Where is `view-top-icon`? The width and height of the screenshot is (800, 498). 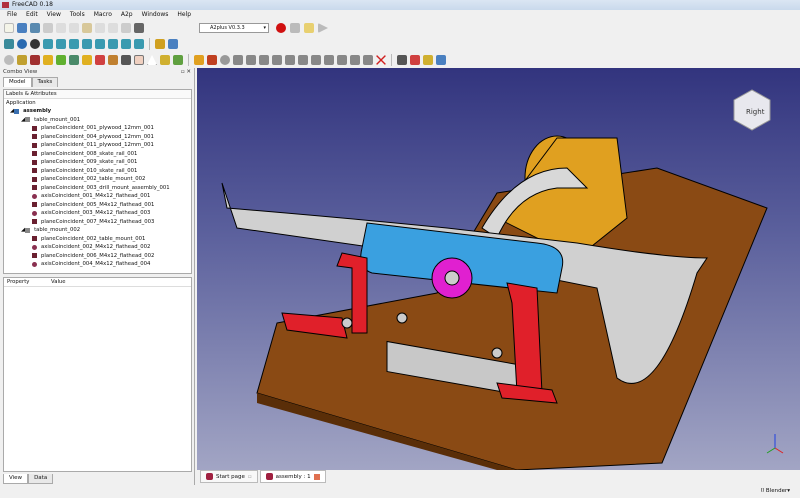
view-top-icon is located at coordinates (74, 44).